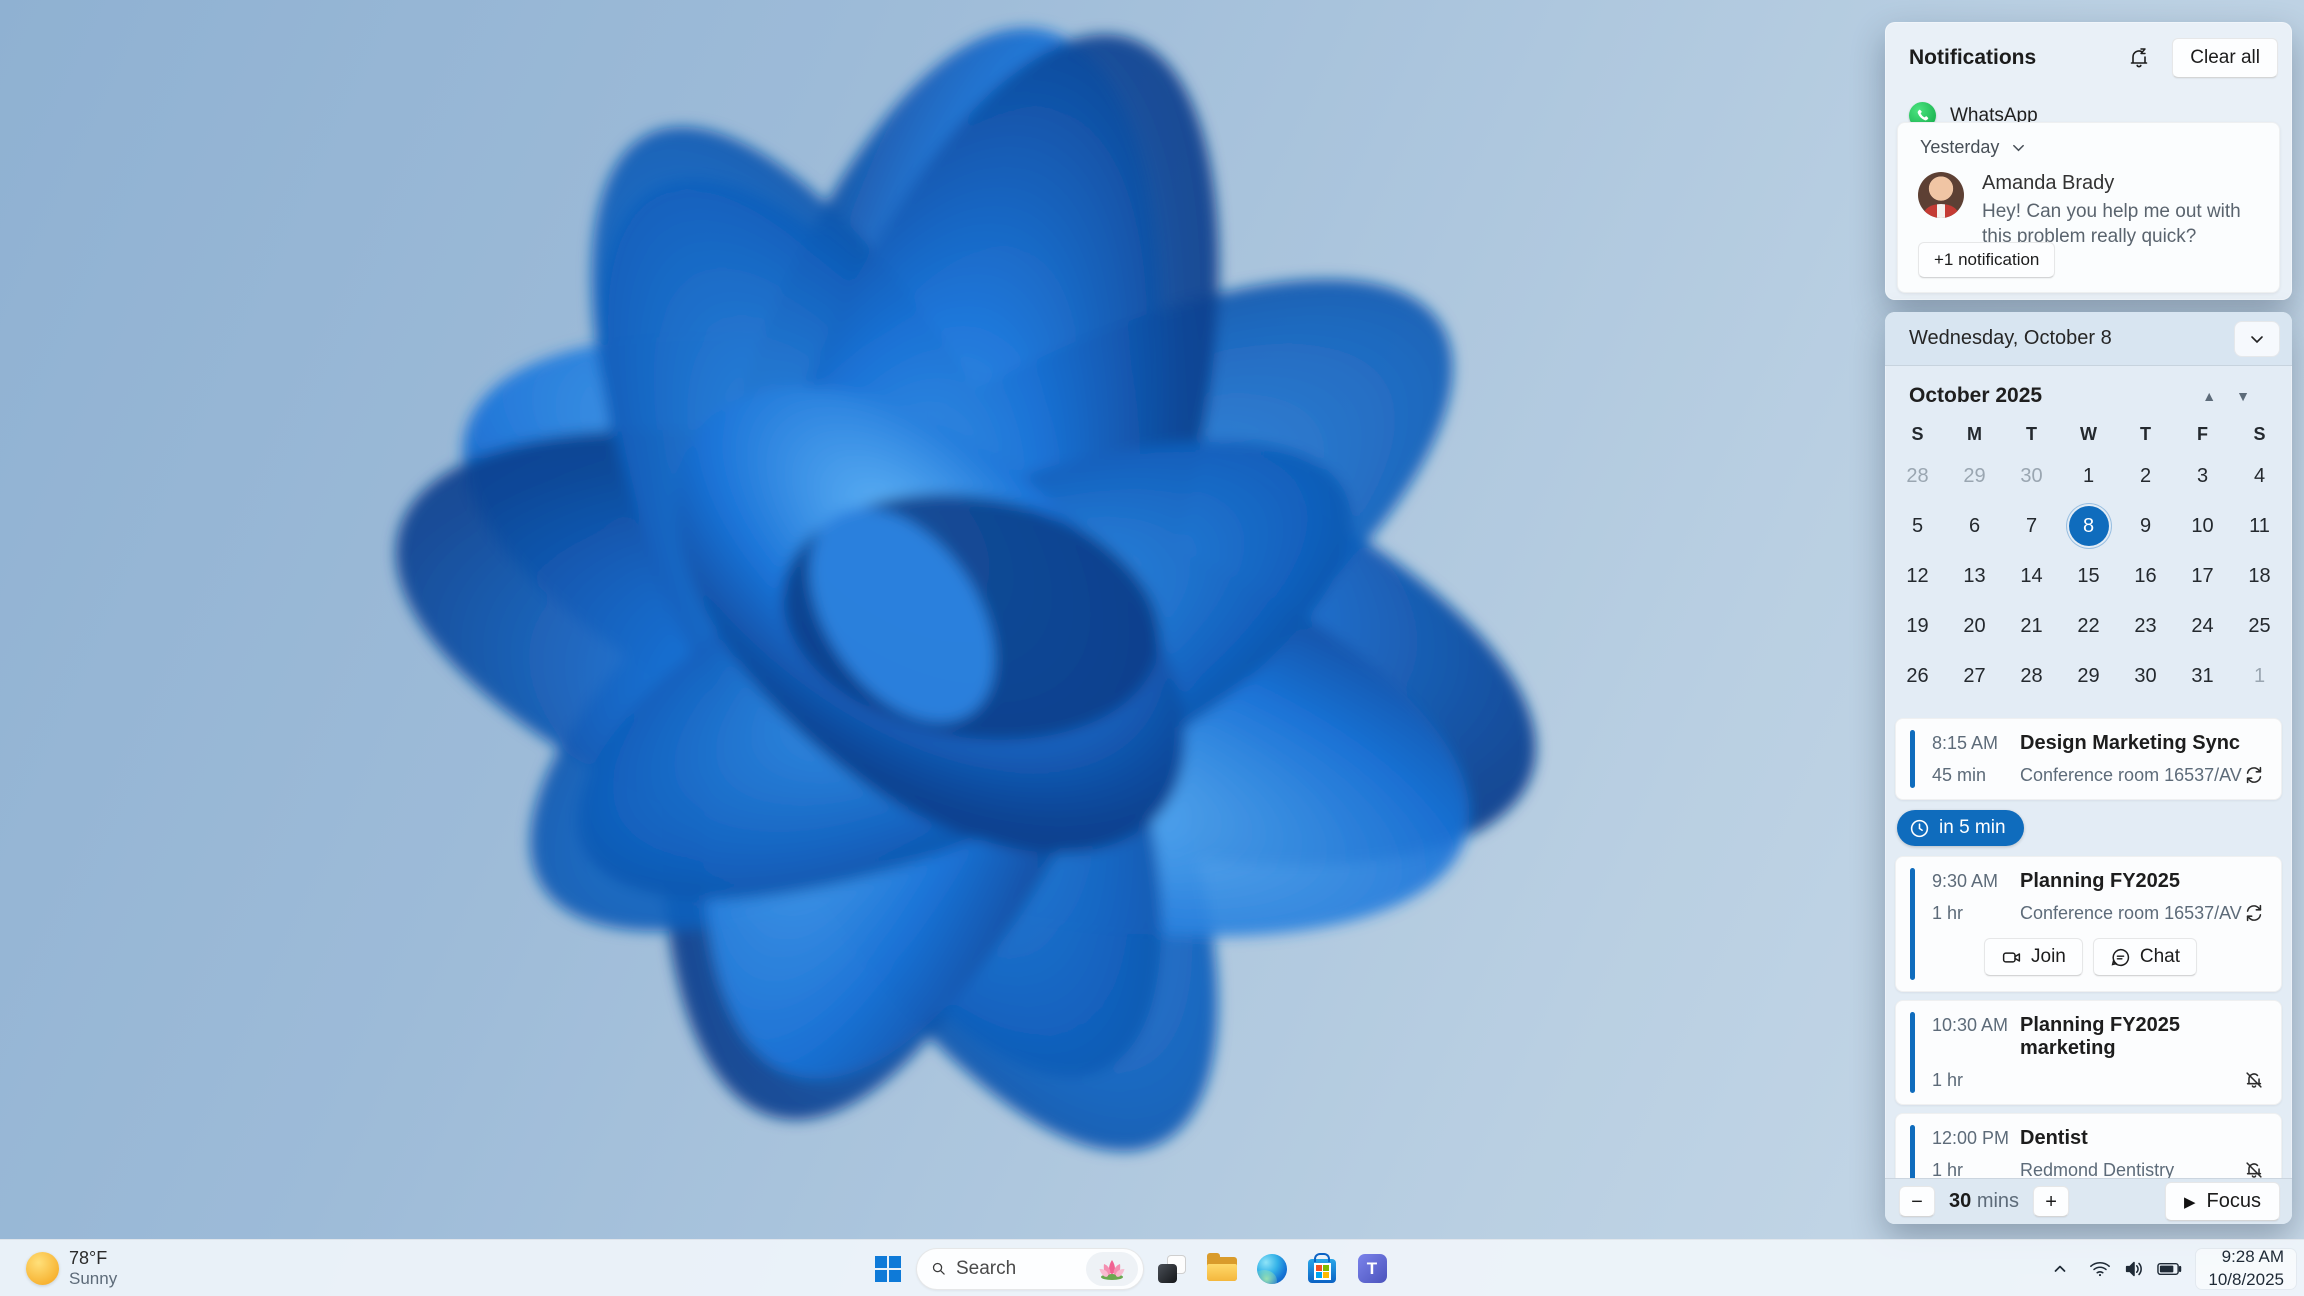 This screenshot has height=1296, width=2304. I want to click on calendar-day: 2, so click(2145, 476).